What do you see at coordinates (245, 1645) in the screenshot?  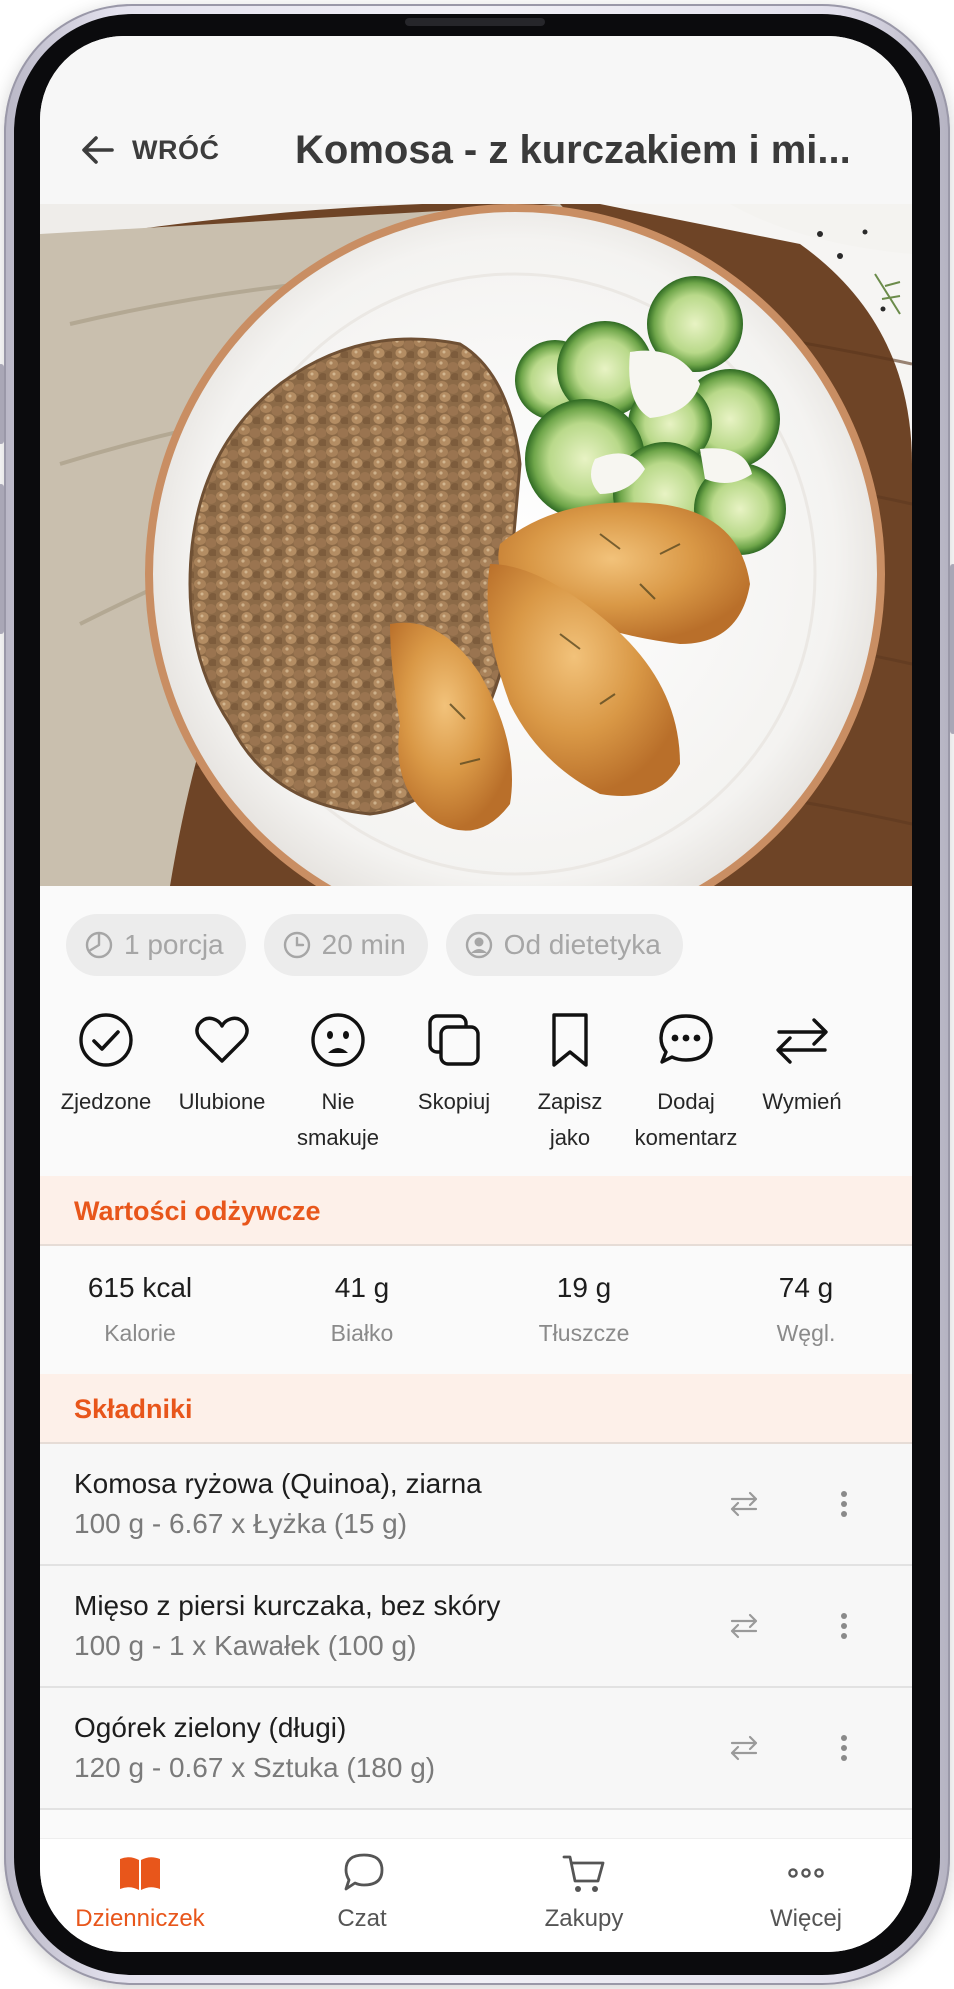 I see `ingredient-amount: 100 g - 1 x Kawałek (100 g)` at bounding box center [245, 1645].